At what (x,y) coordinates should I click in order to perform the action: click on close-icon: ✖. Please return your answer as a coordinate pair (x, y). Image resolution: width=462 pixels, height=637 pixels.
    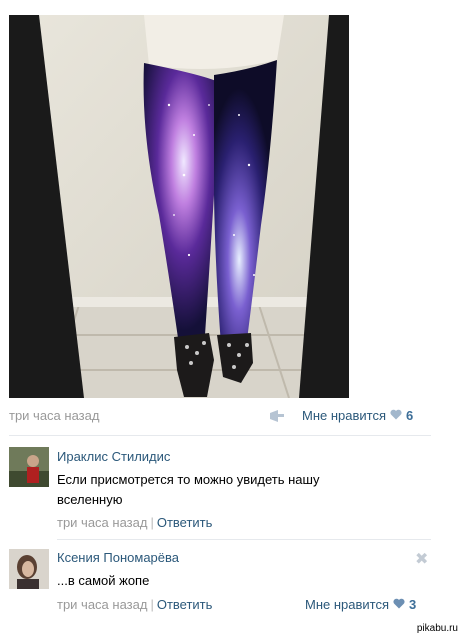
    Looking at the image, I should click on (421, 559).